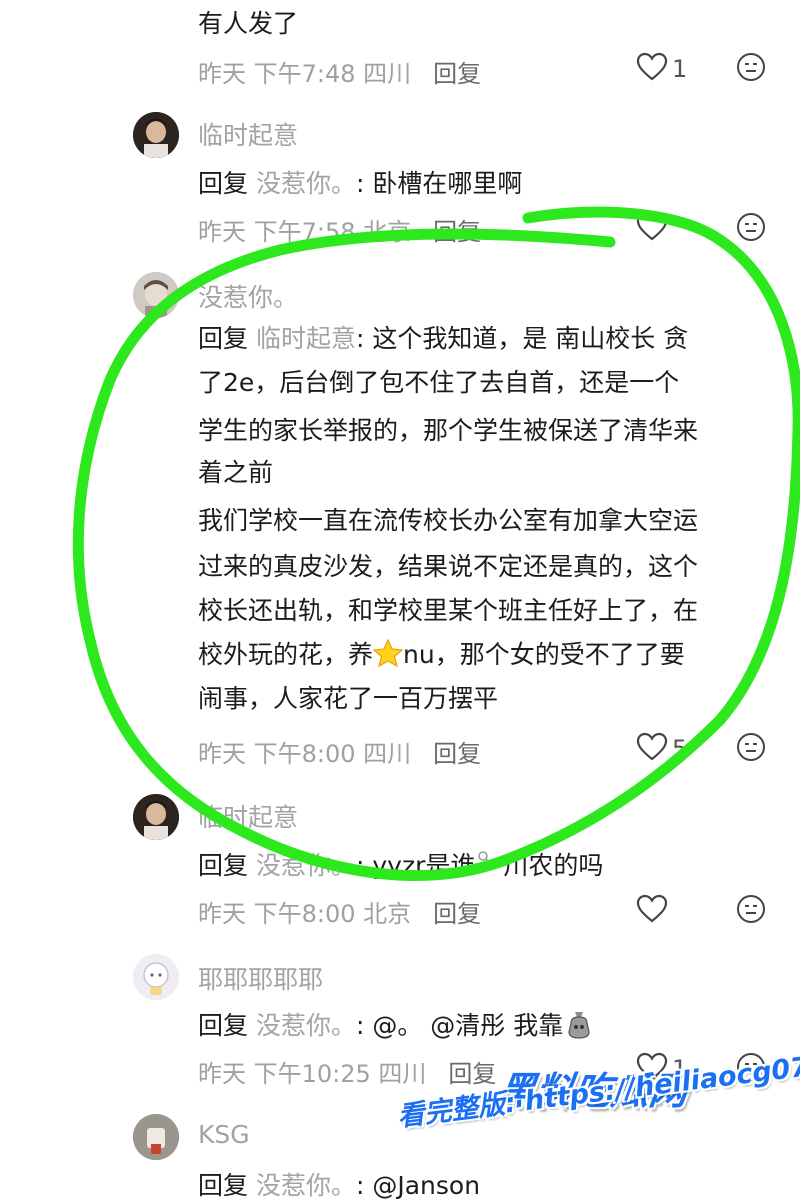 The width and height of the screenshot is (800, 1202). Describe the element at coordinates (260, 978) in the screenshot. I see `username: 耶耶耶耶耶` at that location.